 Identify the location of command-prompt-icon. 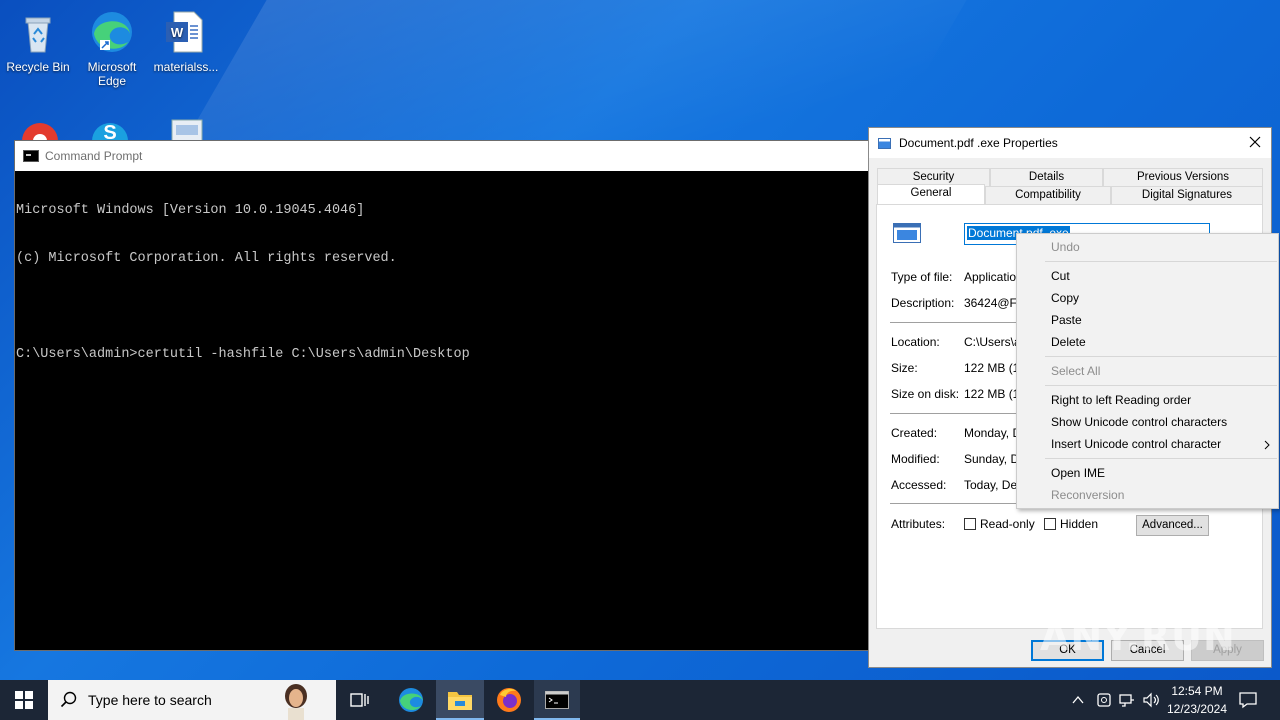
(557, 700).